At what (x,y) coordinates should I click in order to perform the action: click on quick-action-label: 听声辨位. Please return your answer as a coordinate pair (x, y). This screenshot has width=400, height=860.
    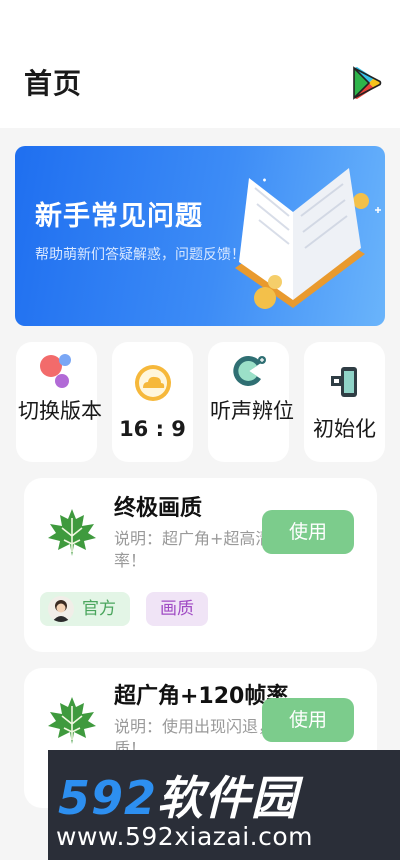
    Looking at the image, I should click on (252, 411).